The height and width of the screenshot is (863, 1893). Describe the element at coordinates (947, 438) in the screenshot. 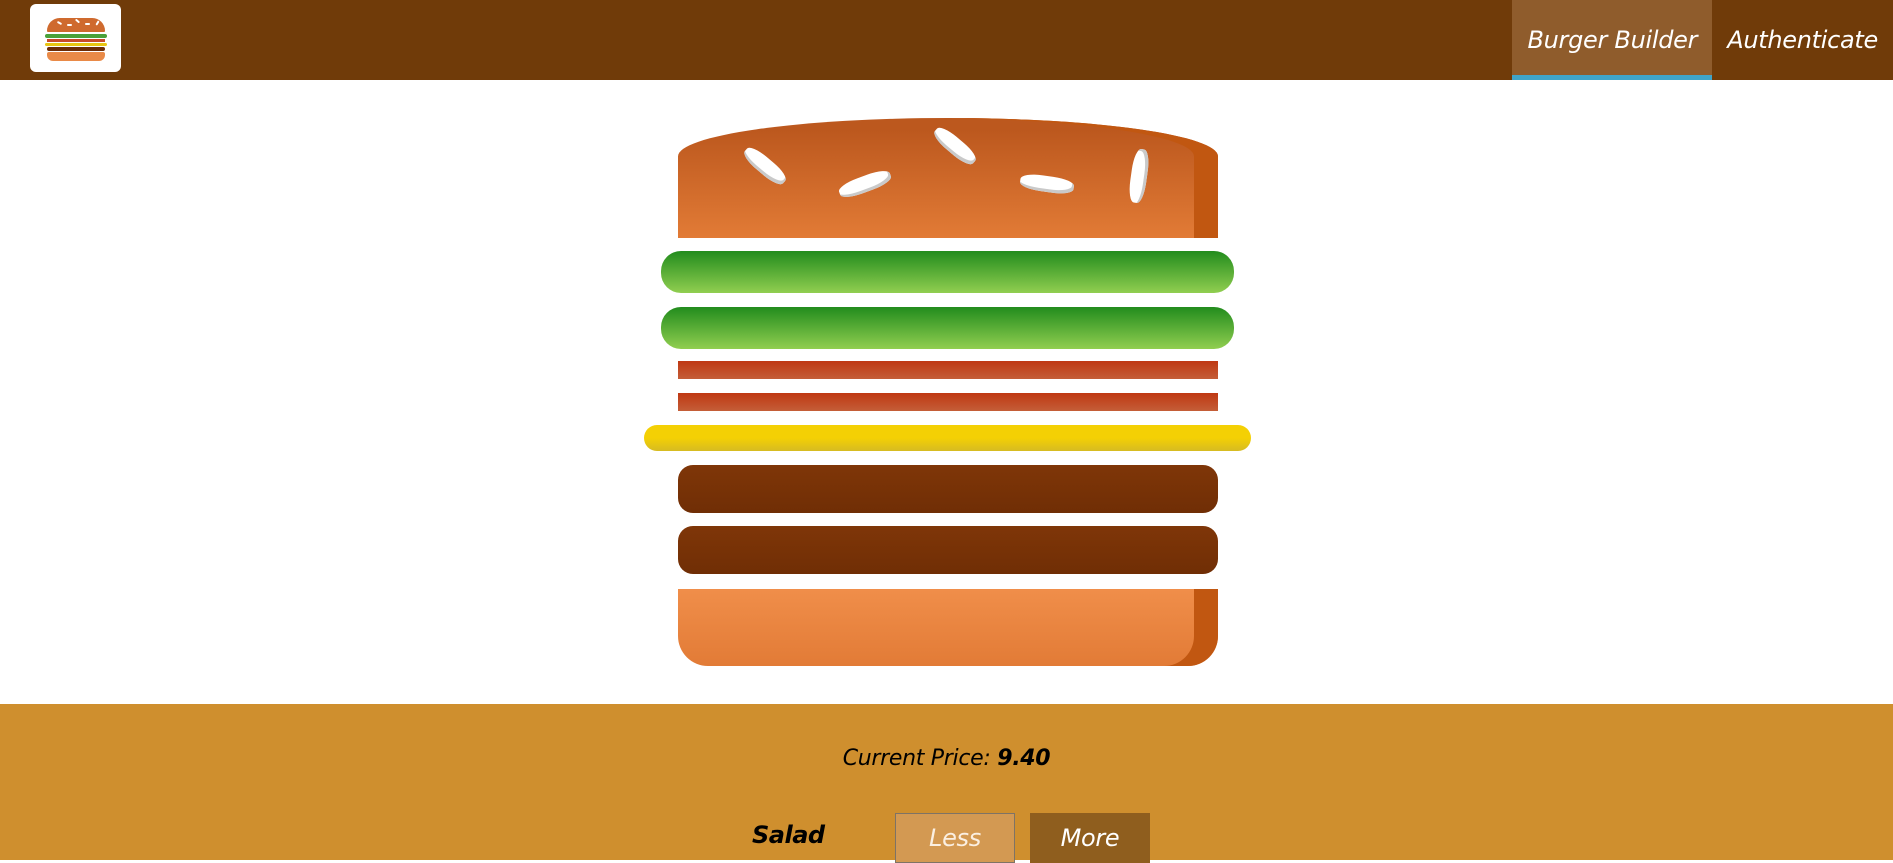

I see `cheese-layer` at that location.